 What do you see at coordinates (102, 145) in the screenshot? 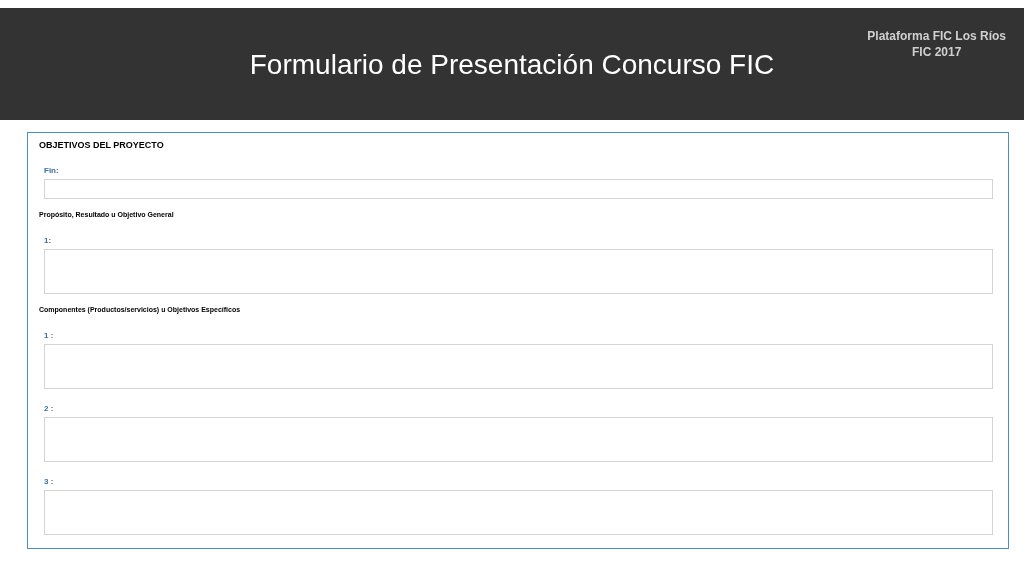
I see `section-title: OBJETIVOS DEL PROYECTO` at bounding box center [102, 145].